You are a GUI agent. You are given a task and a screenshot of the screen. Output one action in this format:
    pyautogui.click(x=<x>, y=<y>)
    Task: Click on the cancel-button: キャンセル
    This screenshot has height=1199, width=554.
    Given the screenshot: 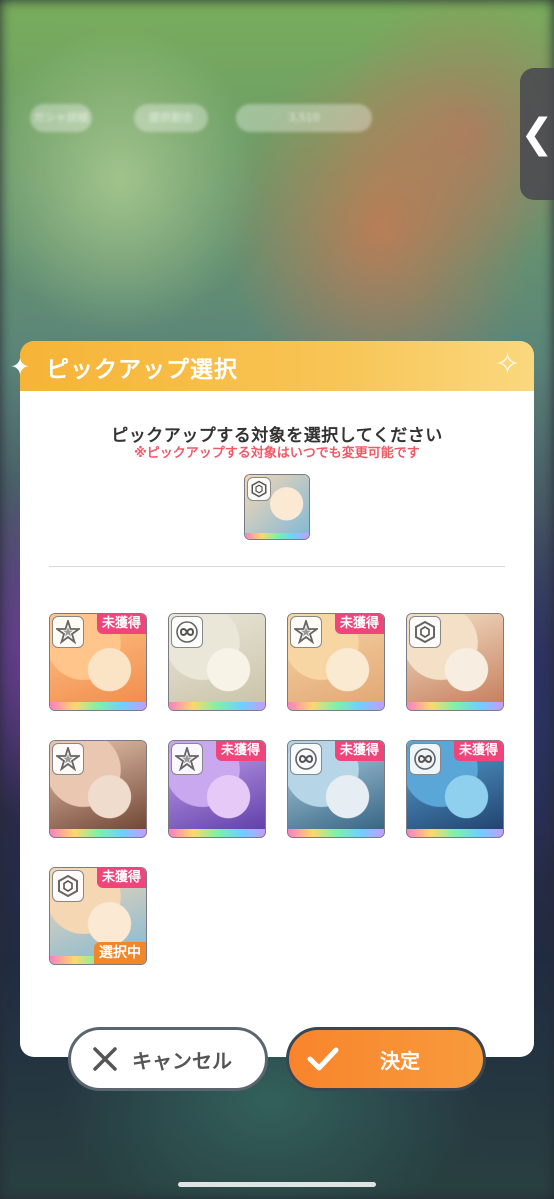 What is the action you would take?
    pyautogui.click(x=168, y=1059)
    